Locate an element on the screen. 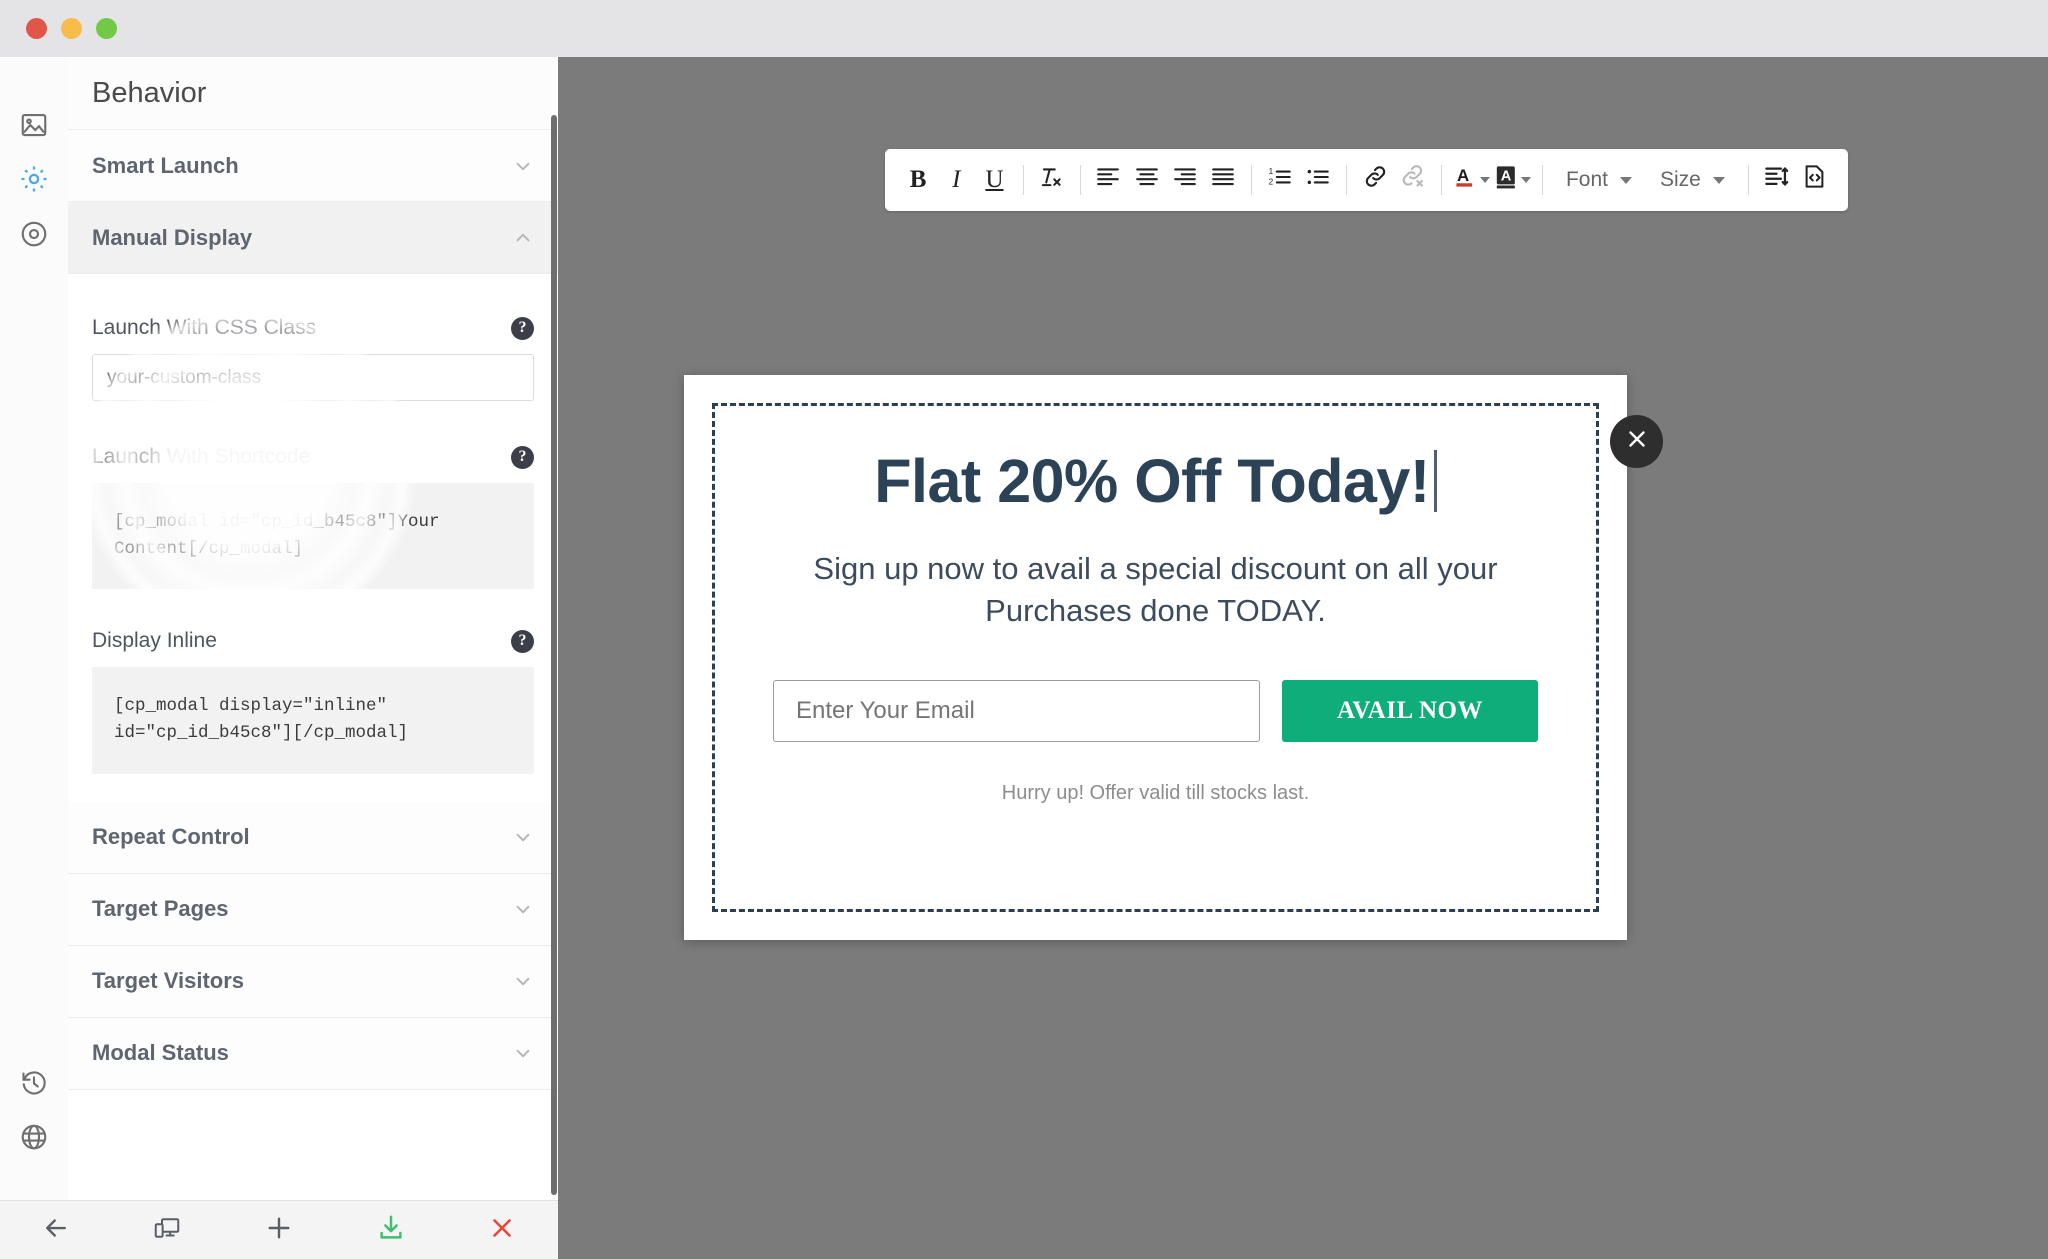  accordion-manual-display: Manual Display is located at coordinates (313, 238).